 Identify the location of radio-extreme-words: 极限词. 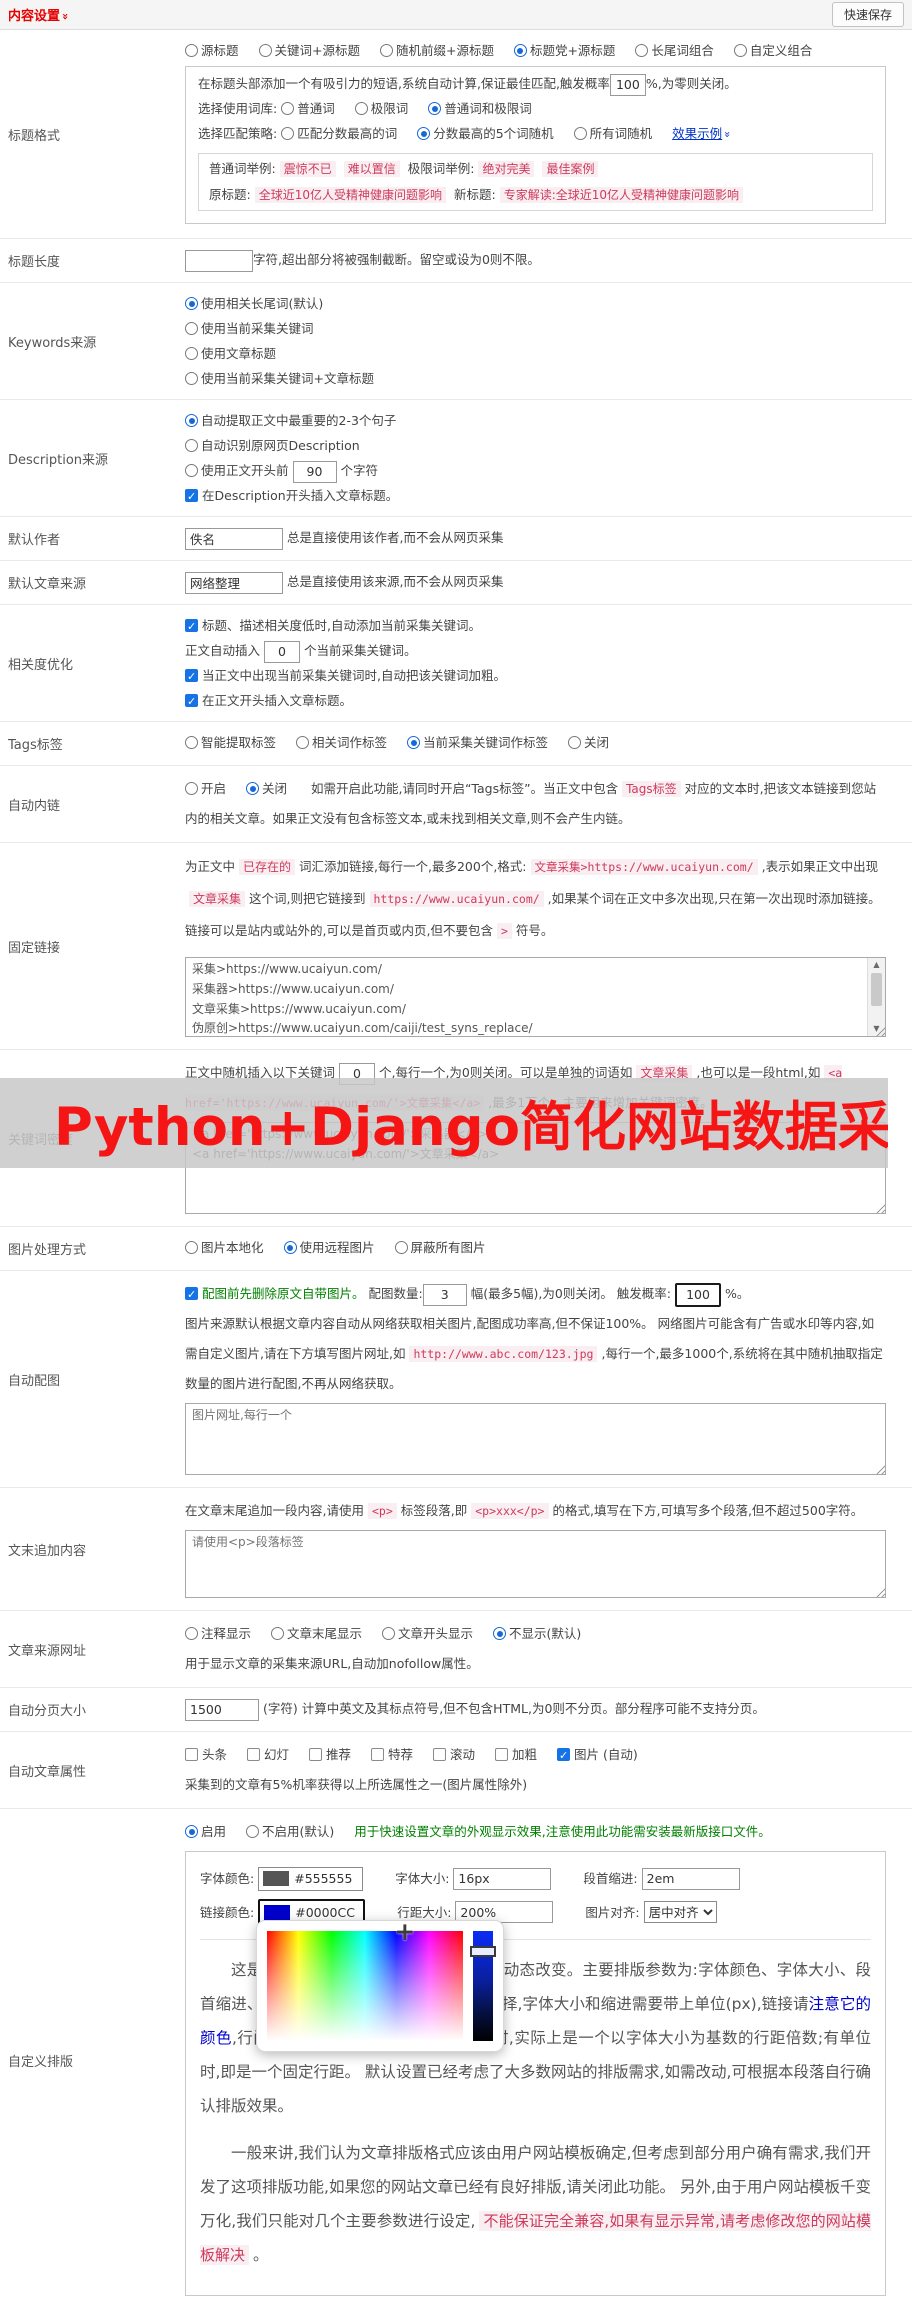
(381, 108).